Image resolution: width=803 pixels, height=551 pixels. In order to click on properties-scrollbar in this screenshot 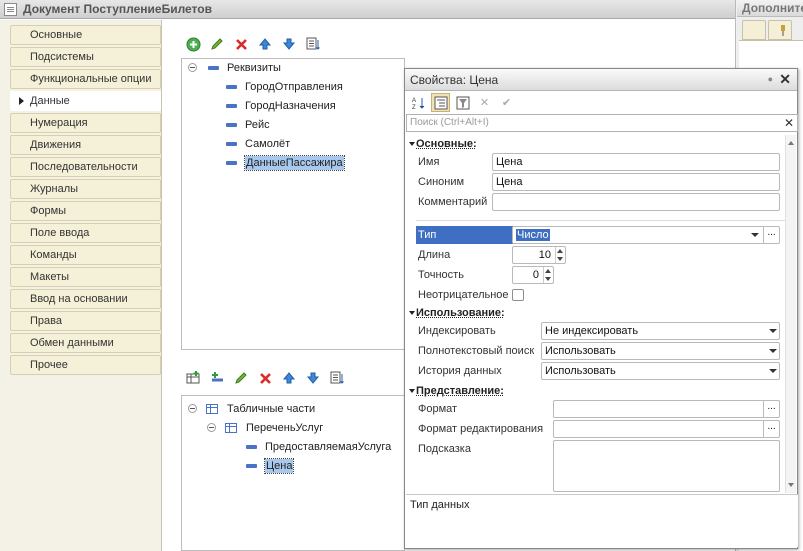, I will do `click(790, 314)`.